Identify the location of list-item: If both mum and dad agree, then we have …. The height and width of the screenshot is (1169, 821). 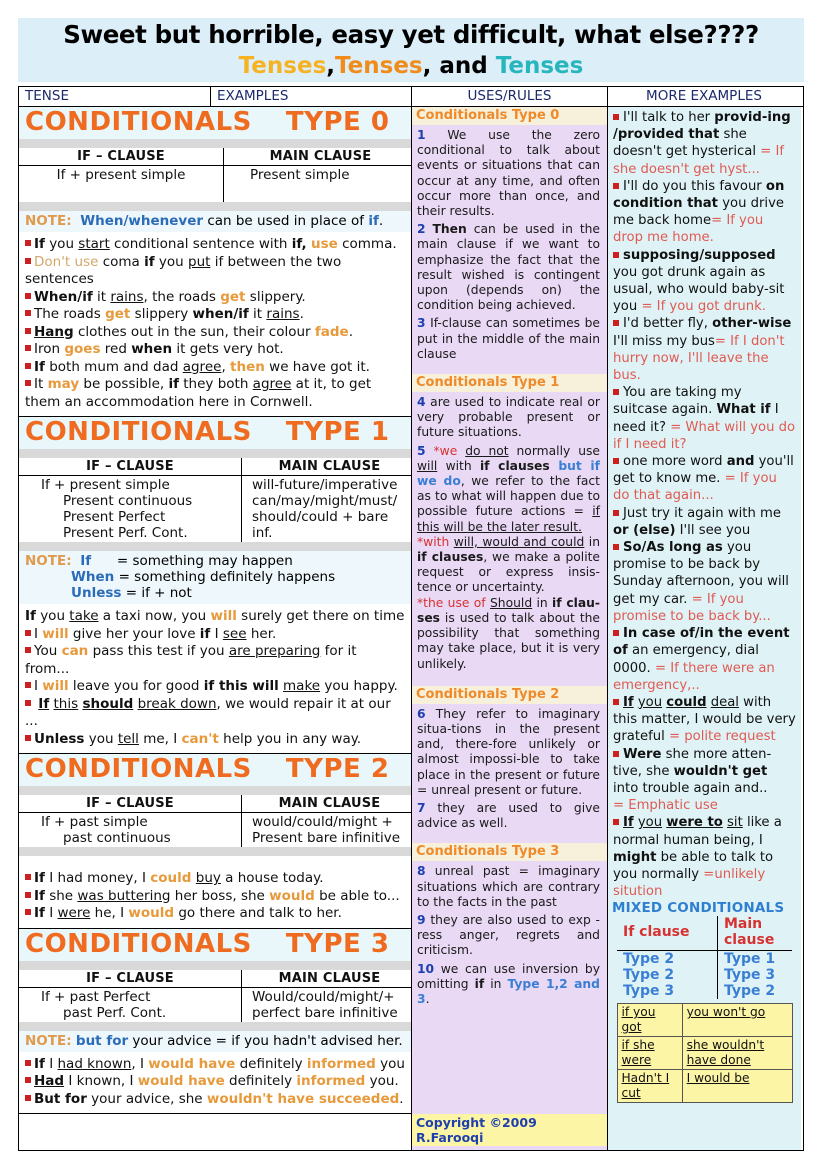
(215, 368).